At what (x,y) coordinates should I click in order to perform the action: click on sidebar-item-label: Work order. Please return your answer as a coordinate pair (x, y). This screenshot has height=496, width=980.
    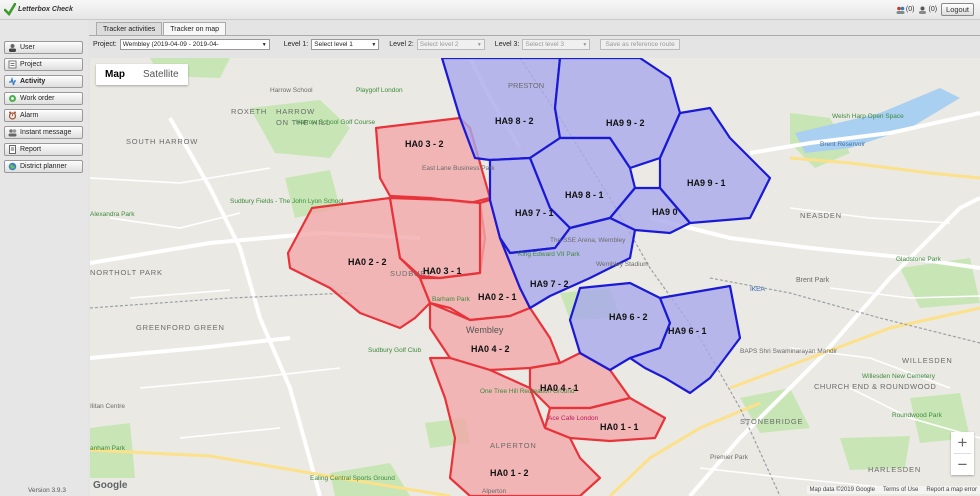
    Looking at the image, I should click on (37, 98).